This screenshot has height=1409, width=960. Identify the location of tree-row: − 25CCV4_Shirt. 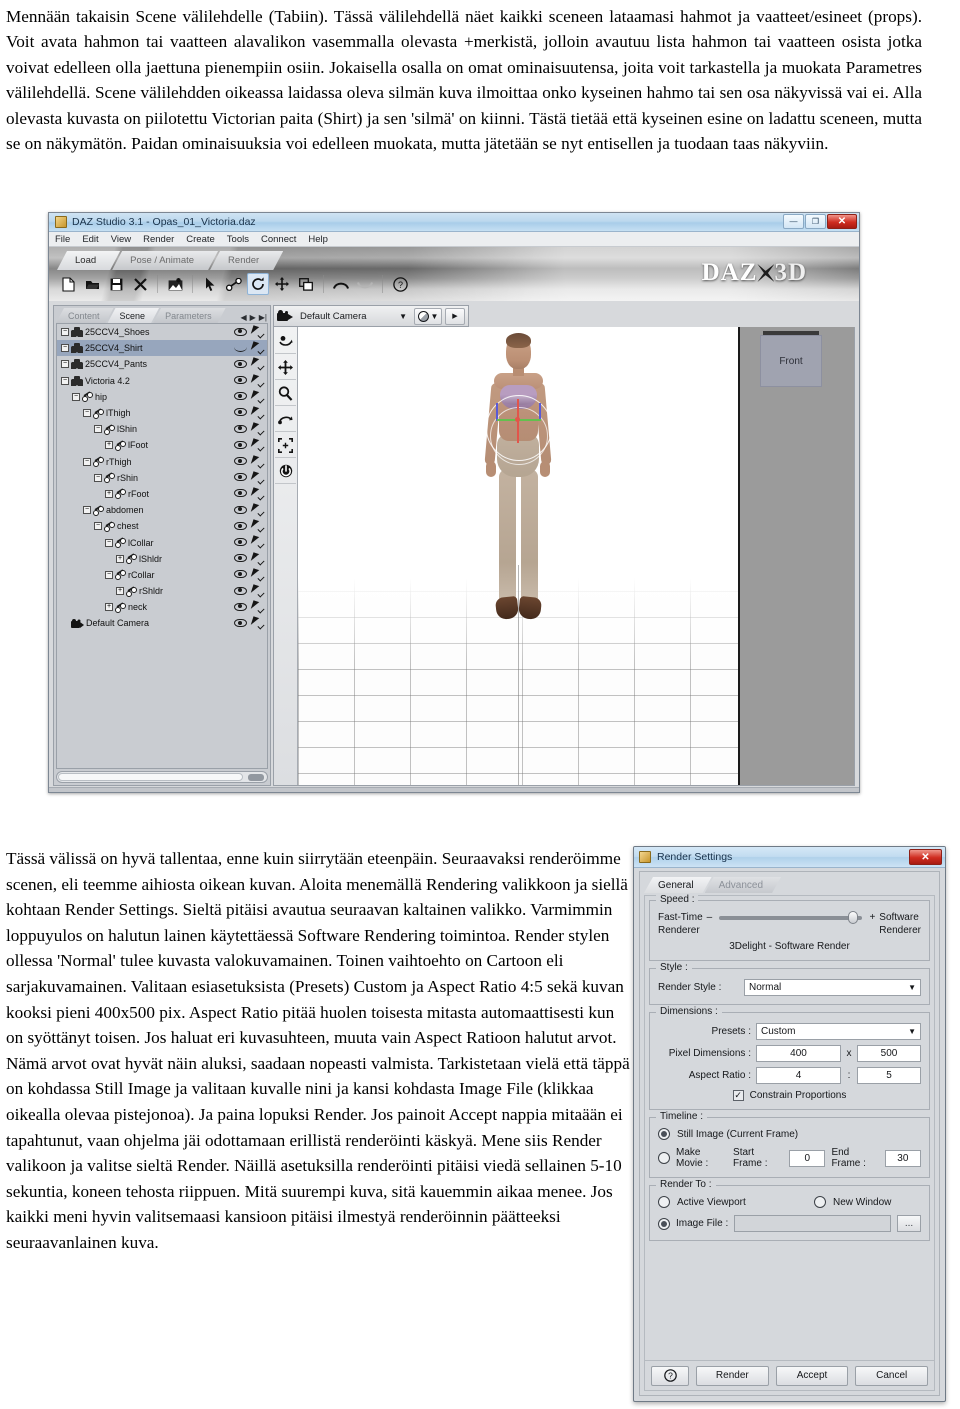
(162, 348).